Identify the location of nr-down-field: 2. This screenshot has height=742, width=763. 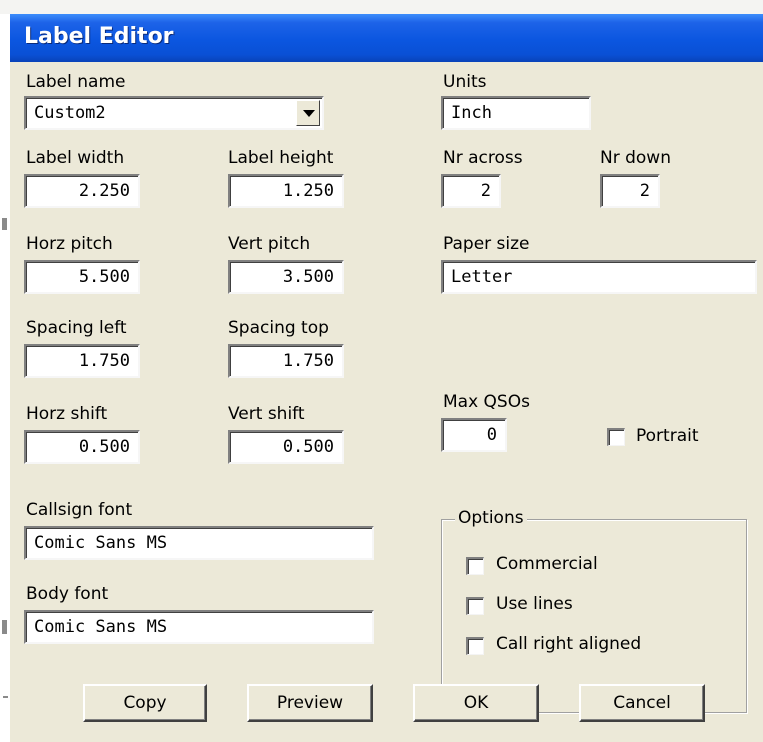
(630, 191).